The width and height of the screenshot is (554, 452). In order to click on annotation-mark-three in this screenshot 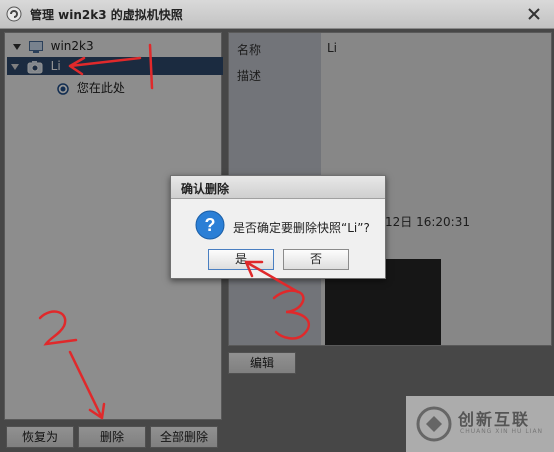, I will do `click(291, 314)`.